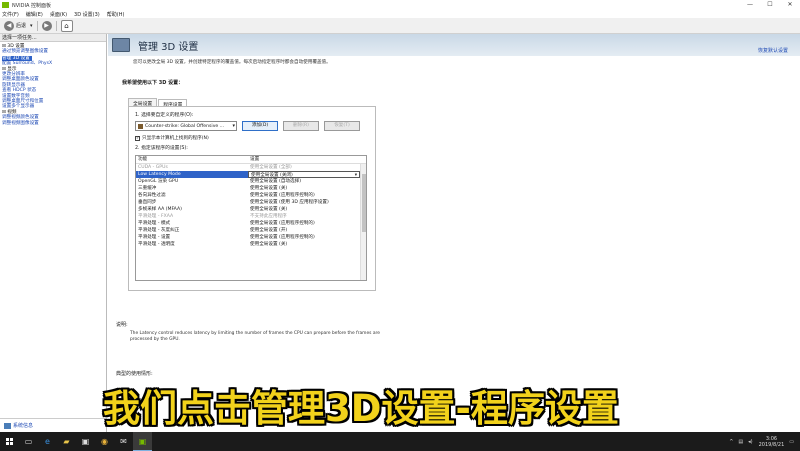  I want to click on usage-label: 典型的使用情形:, so click(134, 374).